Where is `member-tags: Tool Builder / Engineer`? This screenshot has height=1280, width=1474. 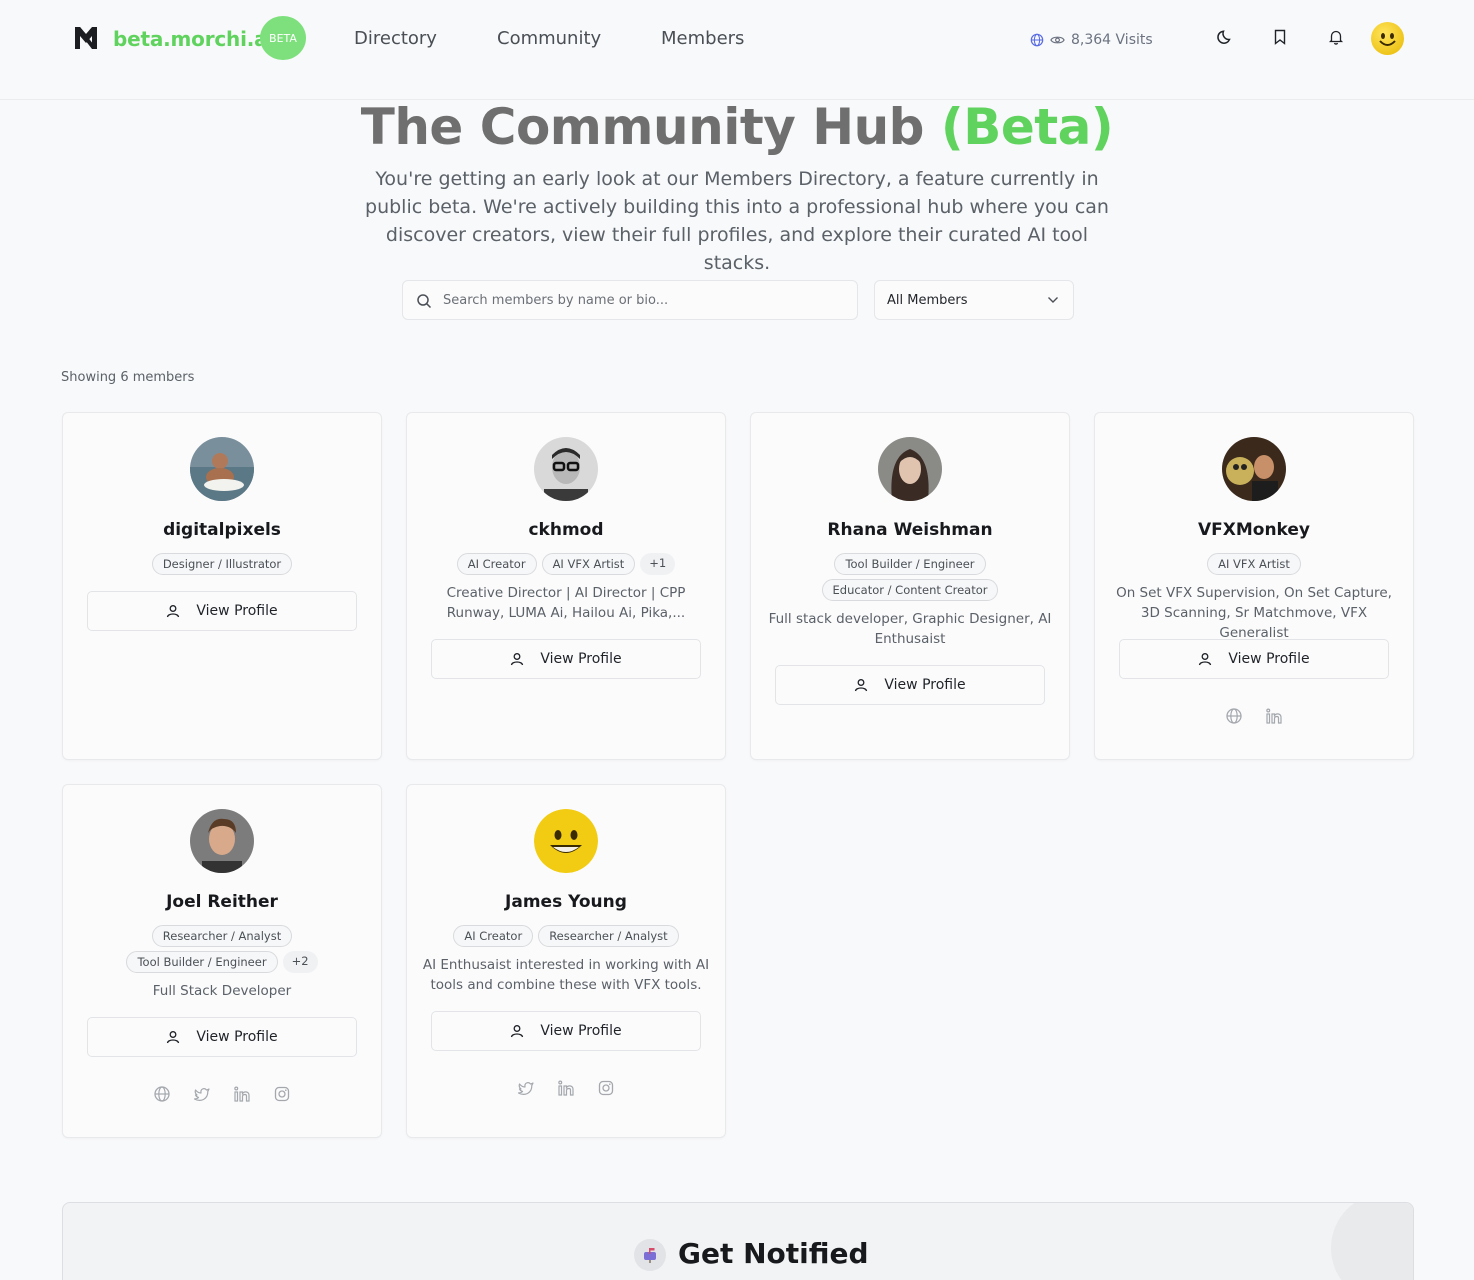 member-tags: Tool Builder / Engineer is located at coordinates (910, 564).